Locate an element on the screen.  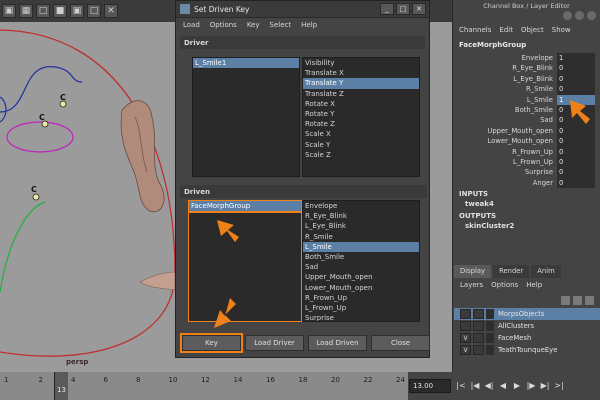
driver-attribute-item: Rotate Y is located at coordinates (361, 114).